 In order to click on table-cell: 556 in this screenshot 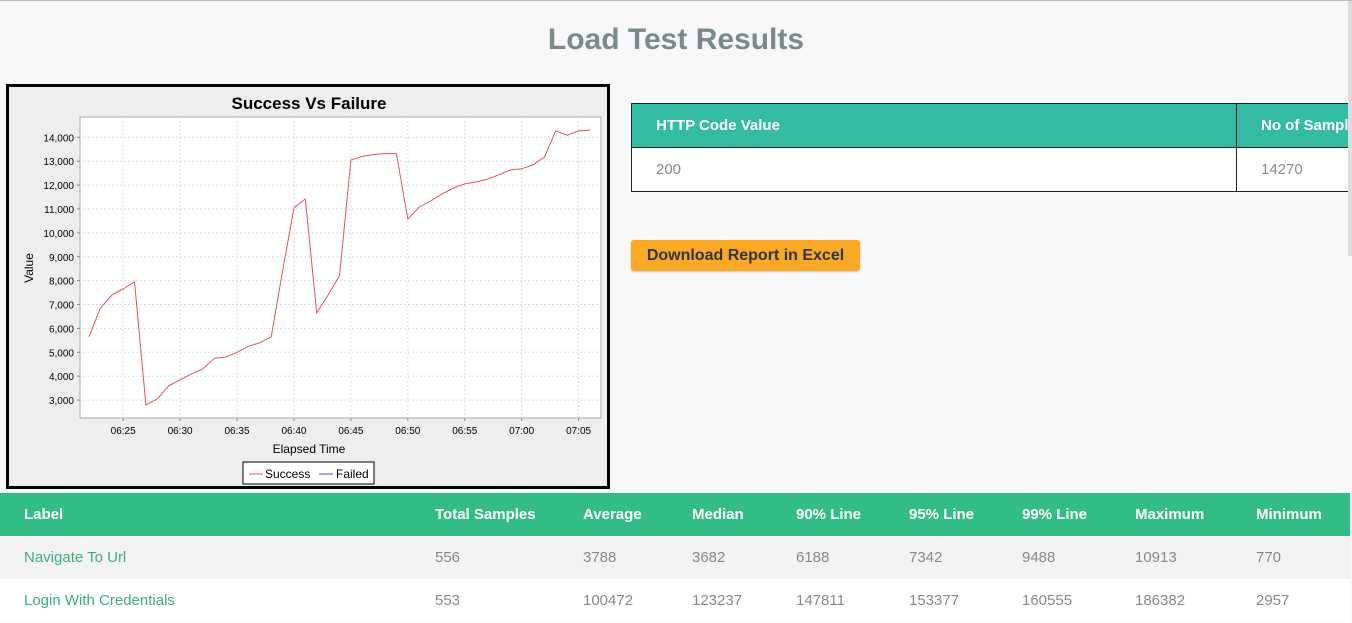, I will do `click(448, 557)`.